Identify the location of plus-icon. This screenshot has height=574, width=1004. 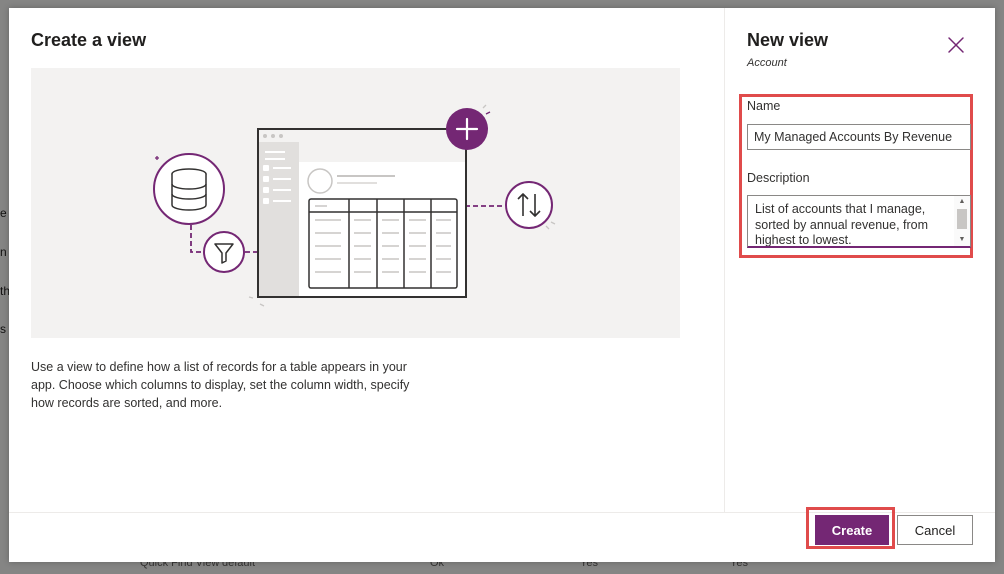
(467, 129).